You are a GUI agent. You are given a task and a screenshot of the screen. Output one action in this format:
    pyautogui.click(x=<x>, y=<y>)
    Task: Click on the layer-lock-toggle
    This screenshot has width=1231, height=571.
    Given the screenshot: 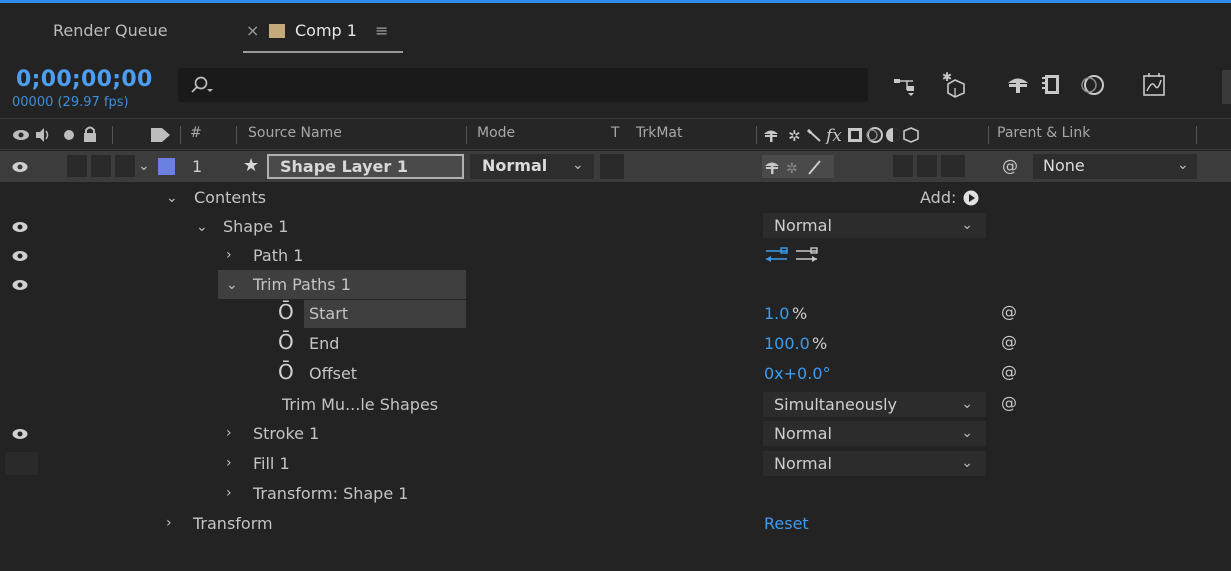 What is the action you would take?
    pyautogui.click(x=125, y=166)
    